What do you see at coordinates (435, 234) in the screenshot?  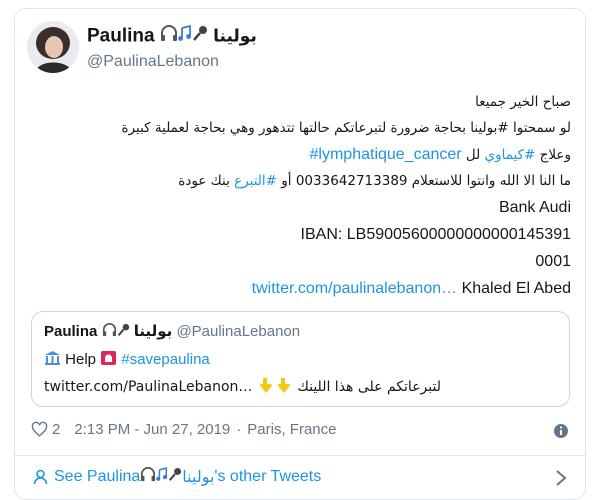 I see `iban: IBAN: LB59005600000000000145391` at bounding box center [435, 234].